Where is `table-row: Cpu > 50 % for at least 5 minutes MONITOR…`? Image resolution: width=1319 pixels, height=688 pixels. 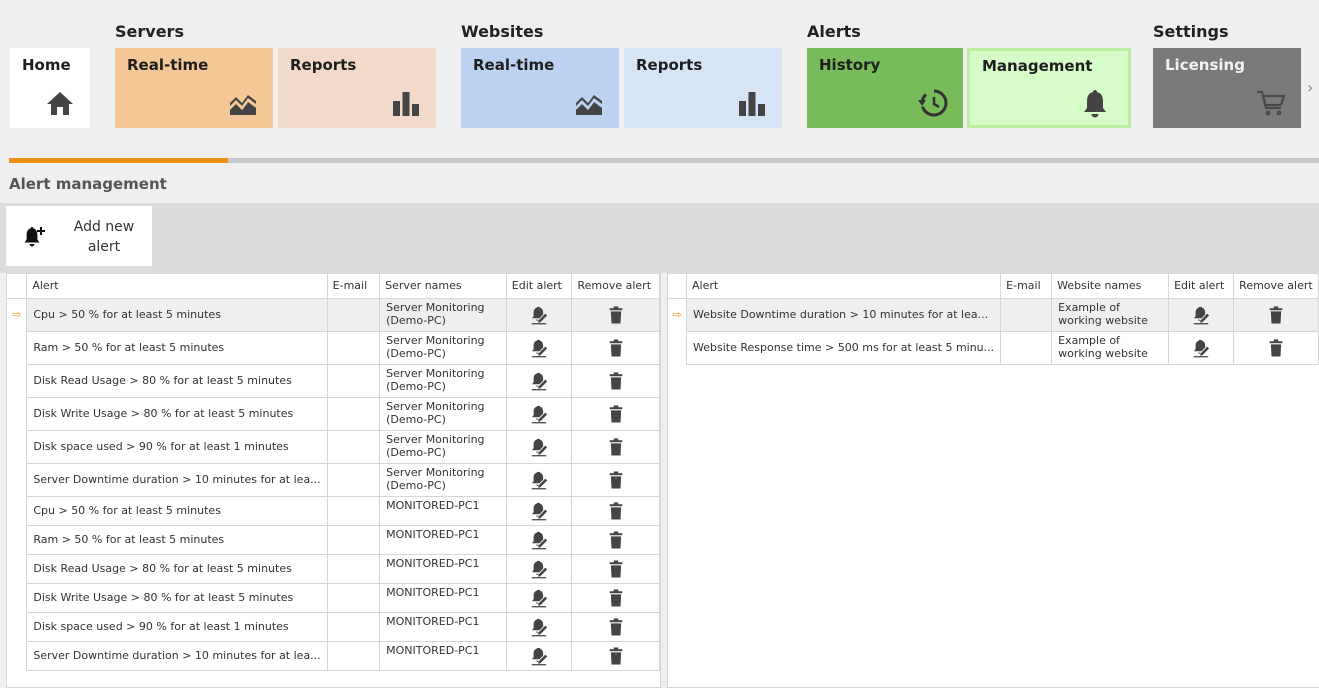 table-row: Cpu > 50 % for at least 5 minutes MONITOR… is located at coordinates (333, 511).